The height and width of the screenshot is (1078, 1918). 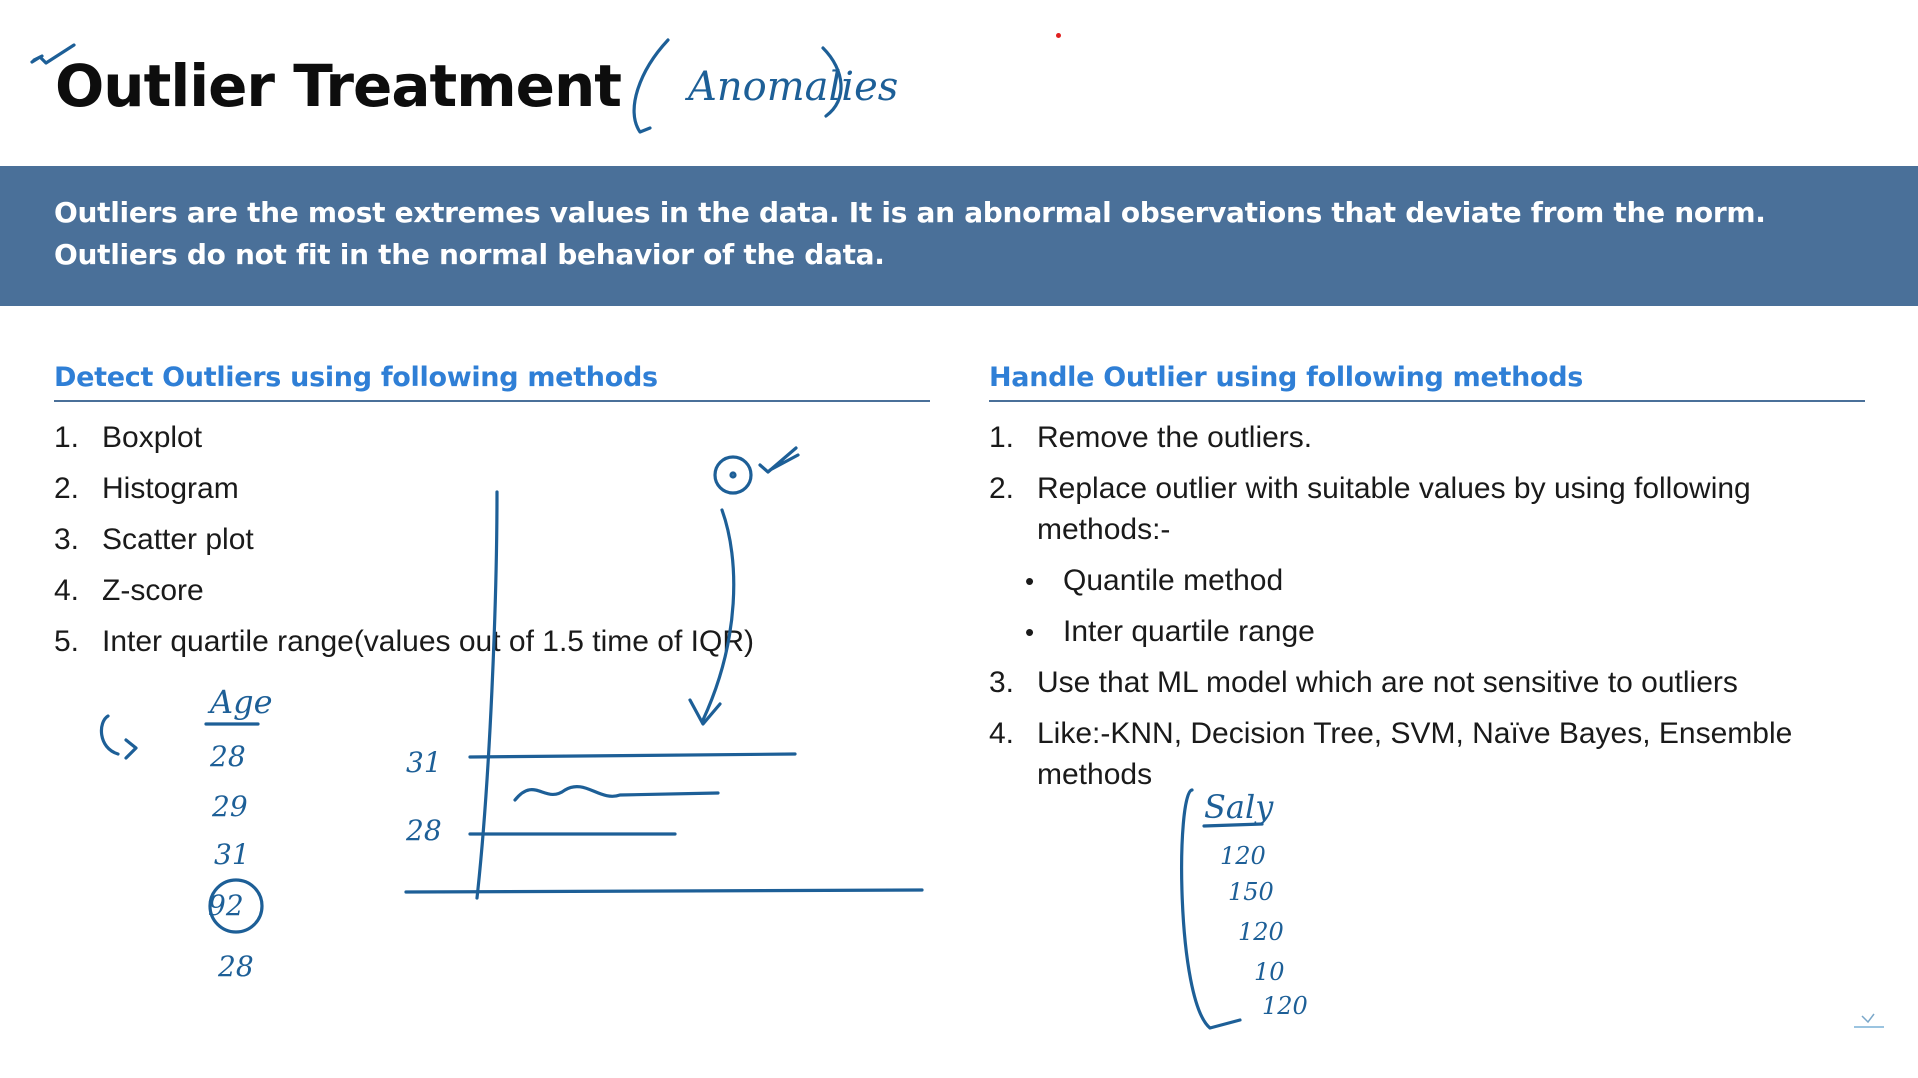 I want to click on sub-list-text: Quantile method, so click(x=1173, y=580).